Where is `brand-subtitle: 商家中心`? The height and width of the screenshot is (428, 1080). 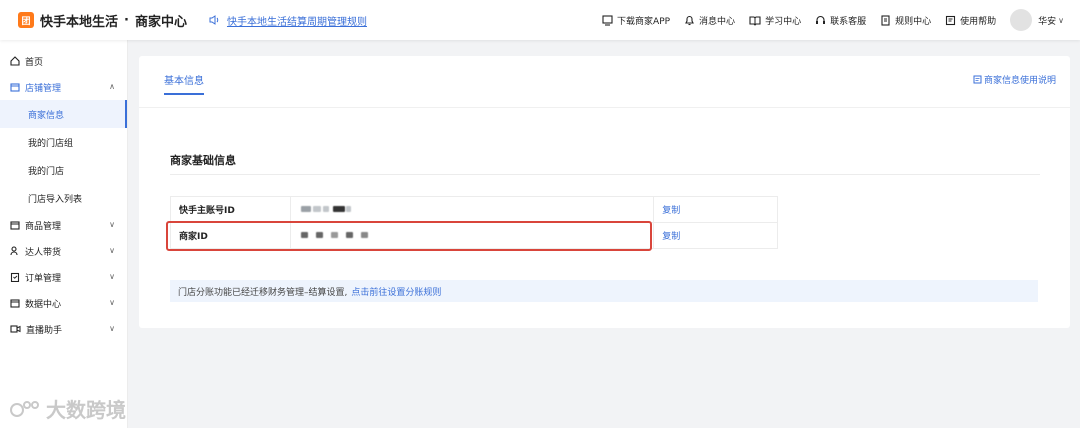
brand-subtitle: 商家中心 is located at coordinates (160, 22).